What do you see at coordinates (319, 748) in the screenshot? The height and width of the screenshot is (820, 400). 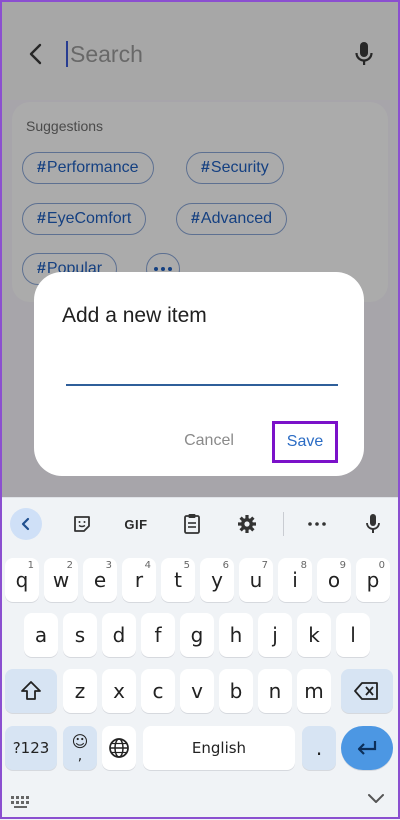 I see `period-key: .` at bounding box center [319, 748].